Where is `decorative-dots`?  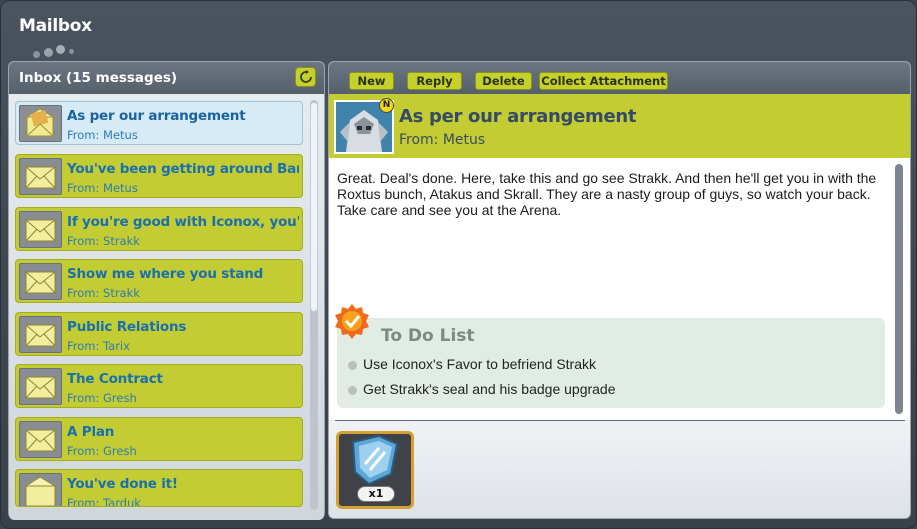
decorative-dots is located at coordinates (61, 52).